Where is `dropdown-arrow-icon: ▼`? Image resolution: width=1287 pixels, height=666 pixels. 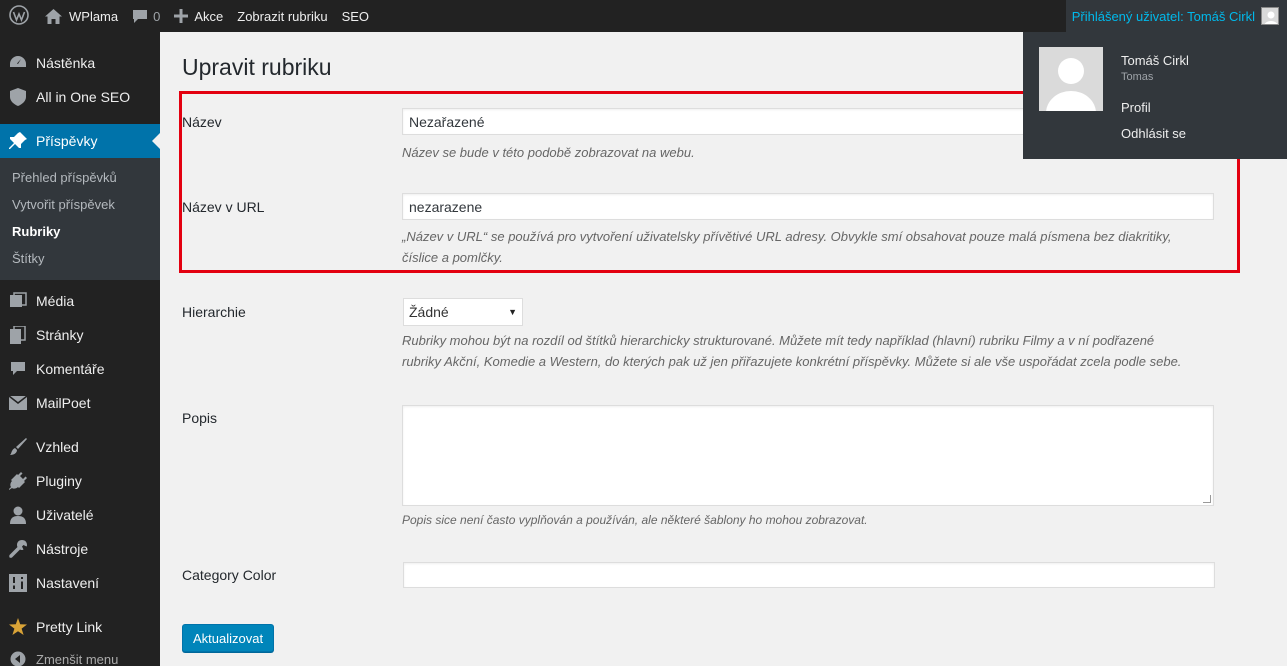
dropdown-arrow-icon: ▼ is located at coordinates (512, 312).